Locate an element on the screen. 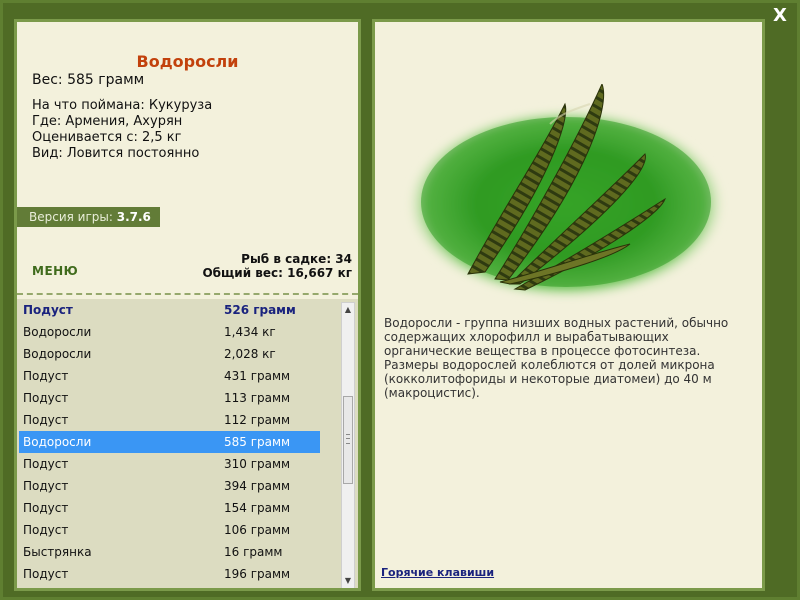 This screenshot has height=600, width=800. list-item: Подуст 310 грамм is located at coordinates (177, 464).